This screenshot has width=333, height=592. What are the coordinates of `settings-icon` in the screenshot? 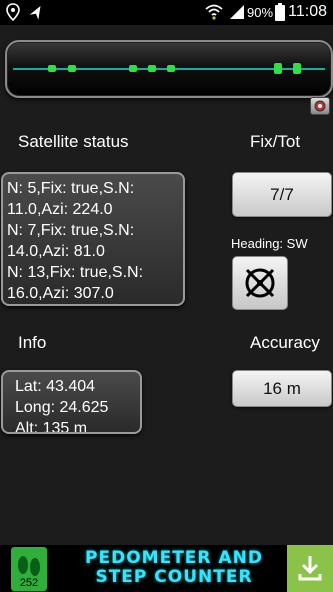 It's located at (320, 109).